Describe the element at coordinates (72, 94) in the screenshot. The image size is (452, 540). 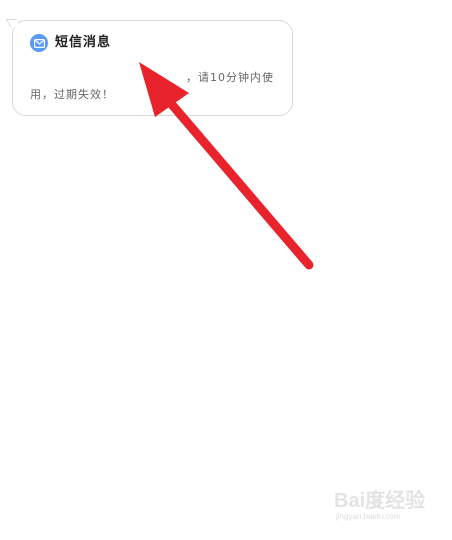
I see `message-text-line-2: 用，过期失效！` at that location.